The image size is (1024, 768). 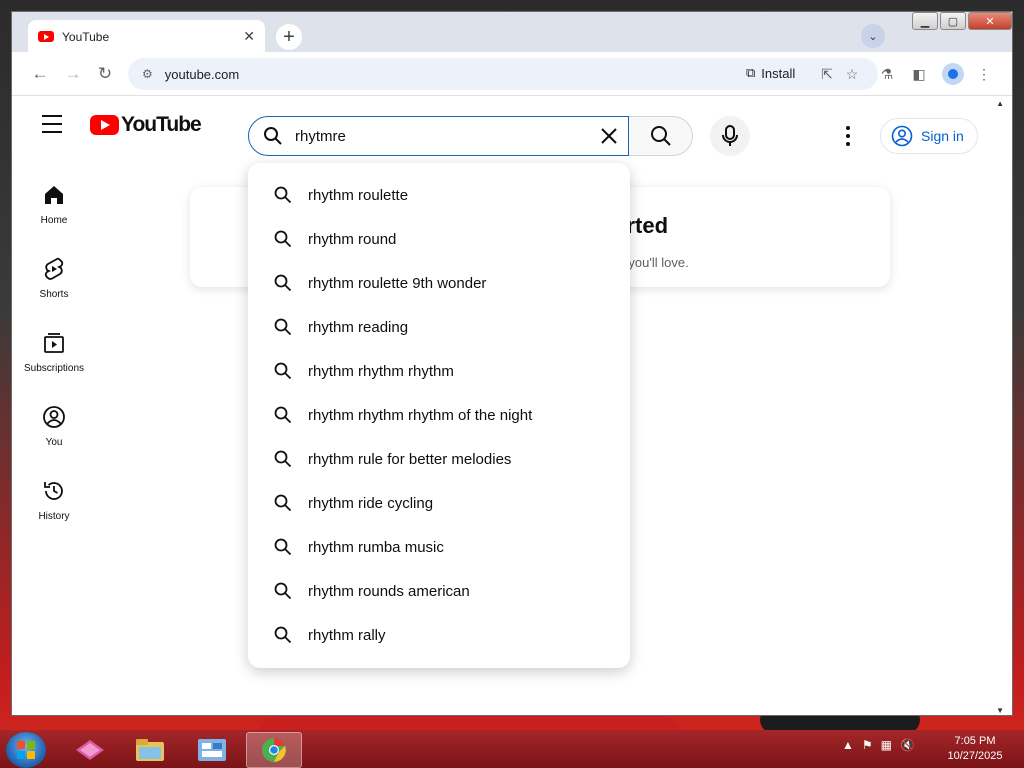 I want to click on home-icon, so click(x=54, y=195).